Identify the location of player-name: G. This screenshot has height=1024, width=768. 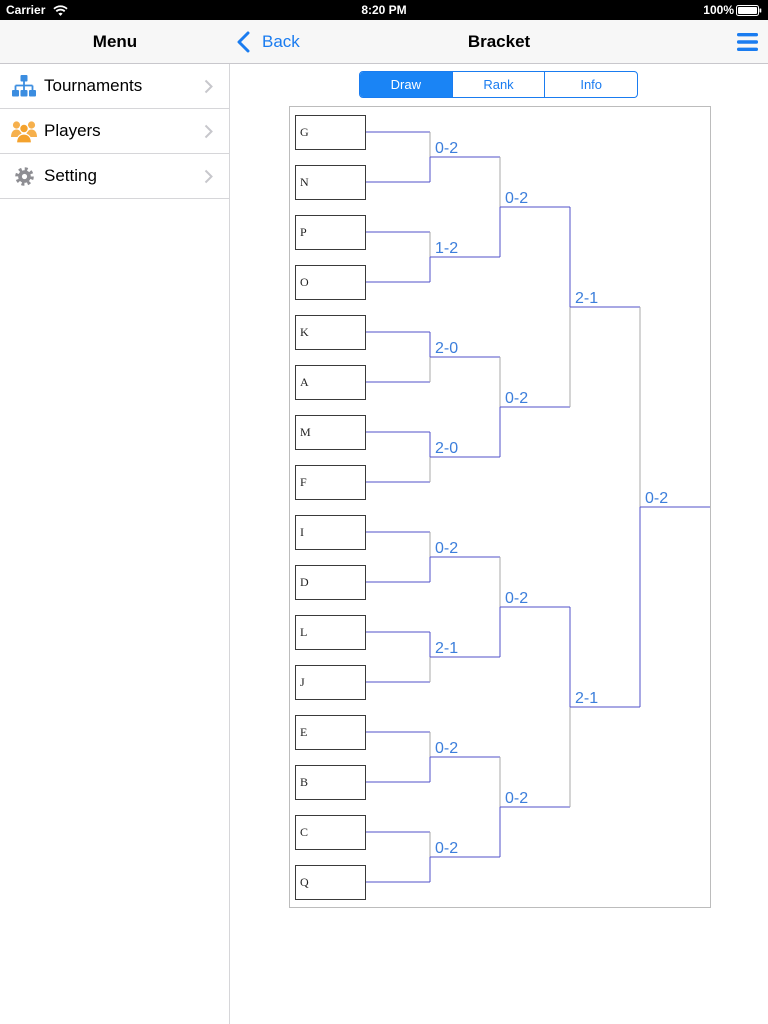
(304, 132).